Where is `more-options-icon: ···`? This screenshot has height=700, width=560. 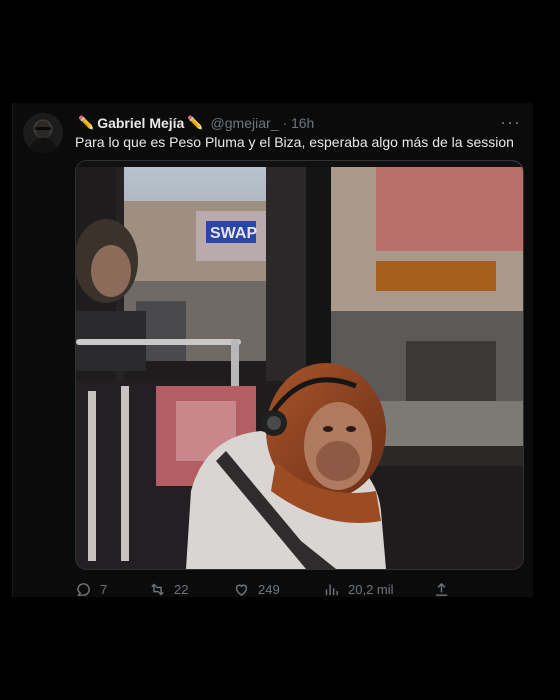 more-options-icon: ··· is located at coordinates (510, 122).